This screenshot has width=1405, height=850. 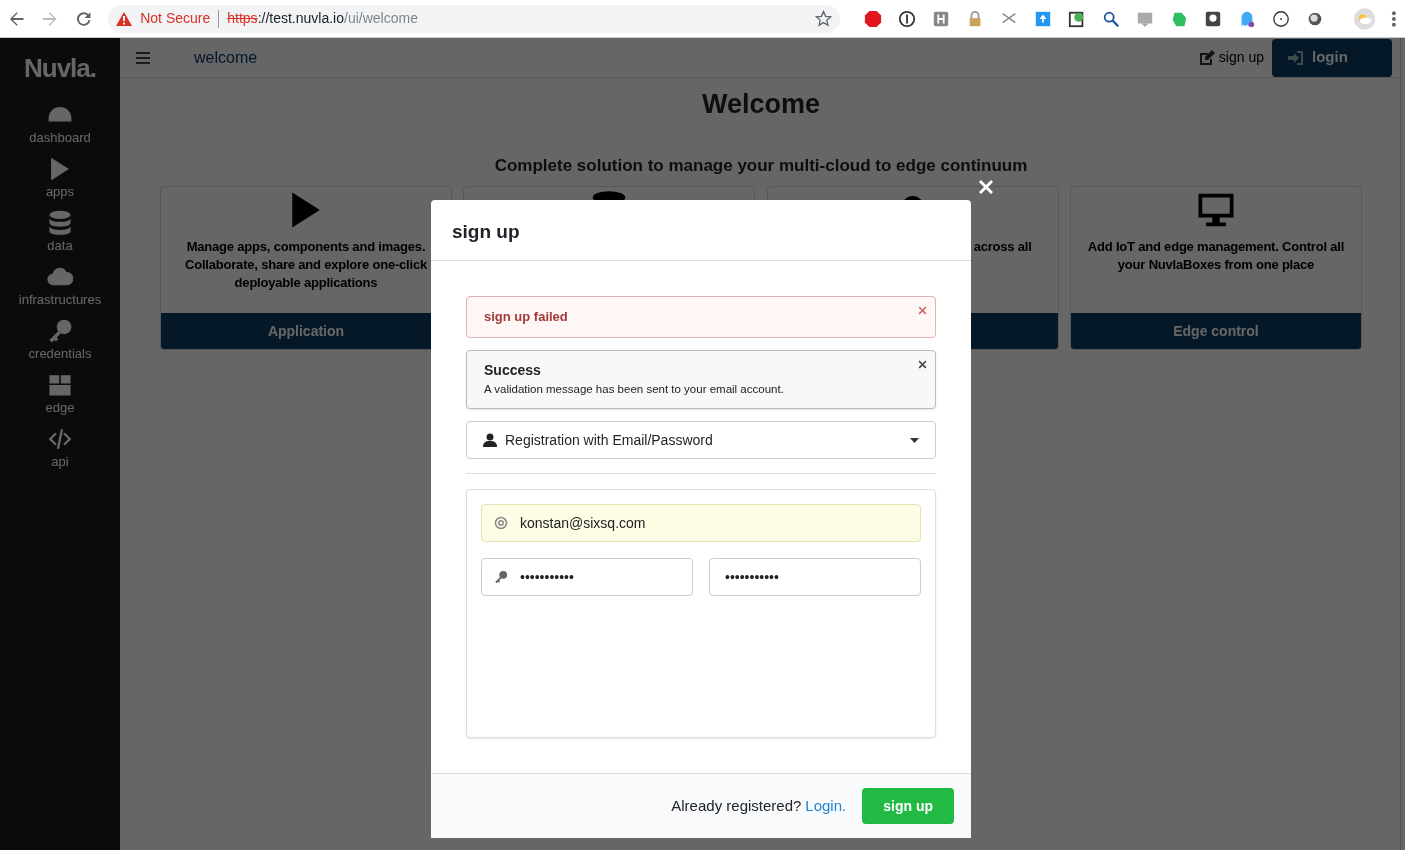 What do you see at coordinates (60, 287) in the screenshot?
I see `sidebar-item: infrastructures` at bounding box center [60, 287].